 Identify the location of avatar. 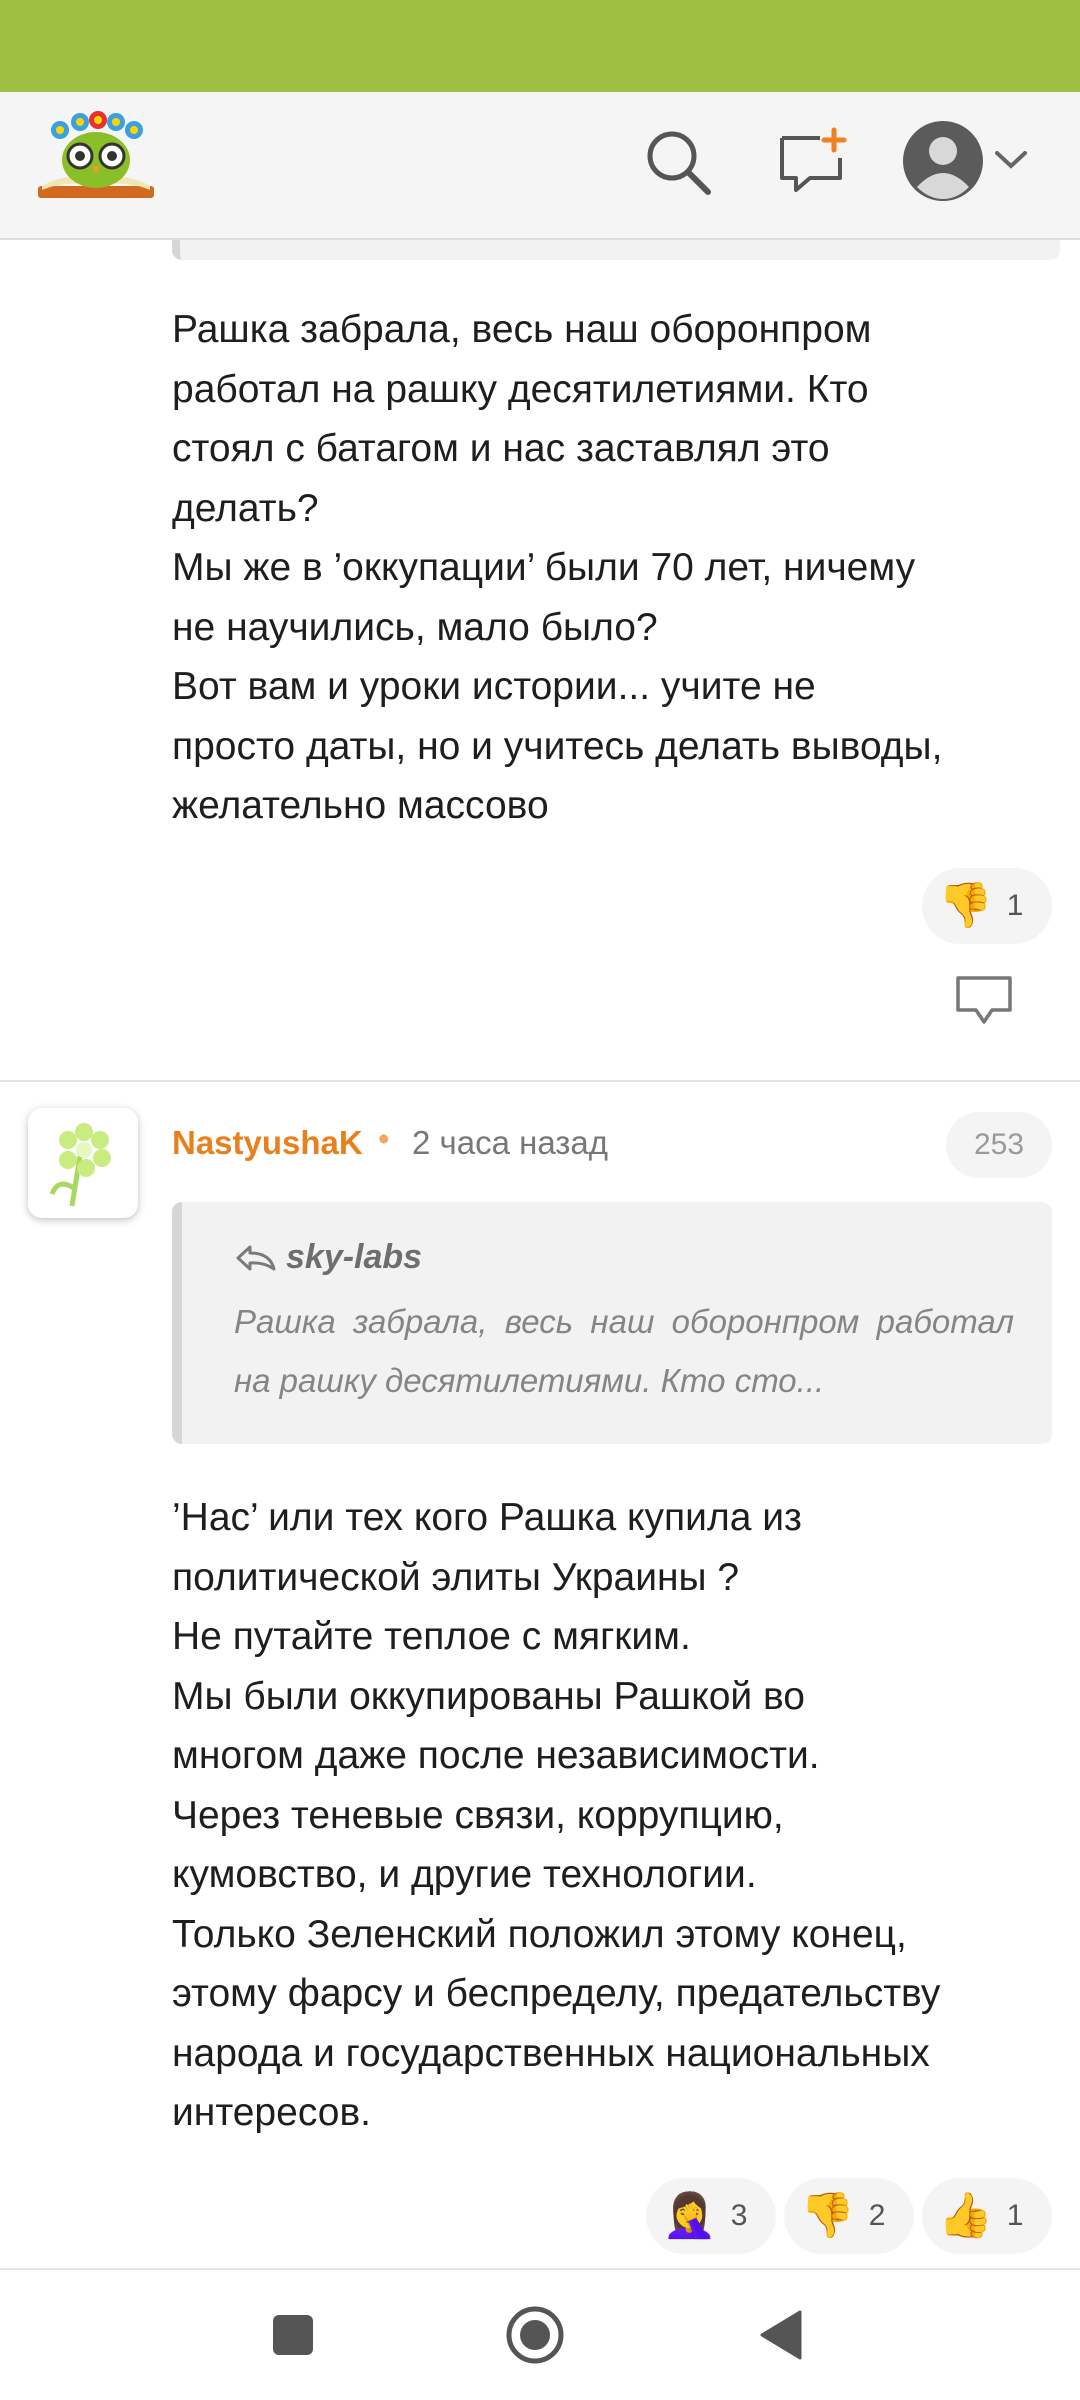
(83, 1163).